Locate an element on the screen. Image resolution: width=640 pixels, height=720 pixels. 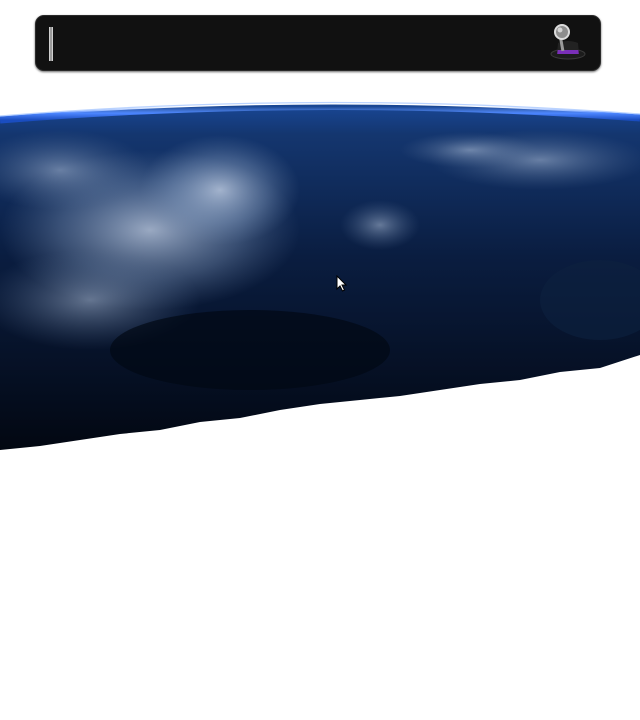
alfred-hat-magnifier-icon is located at coordinates (568, 43).